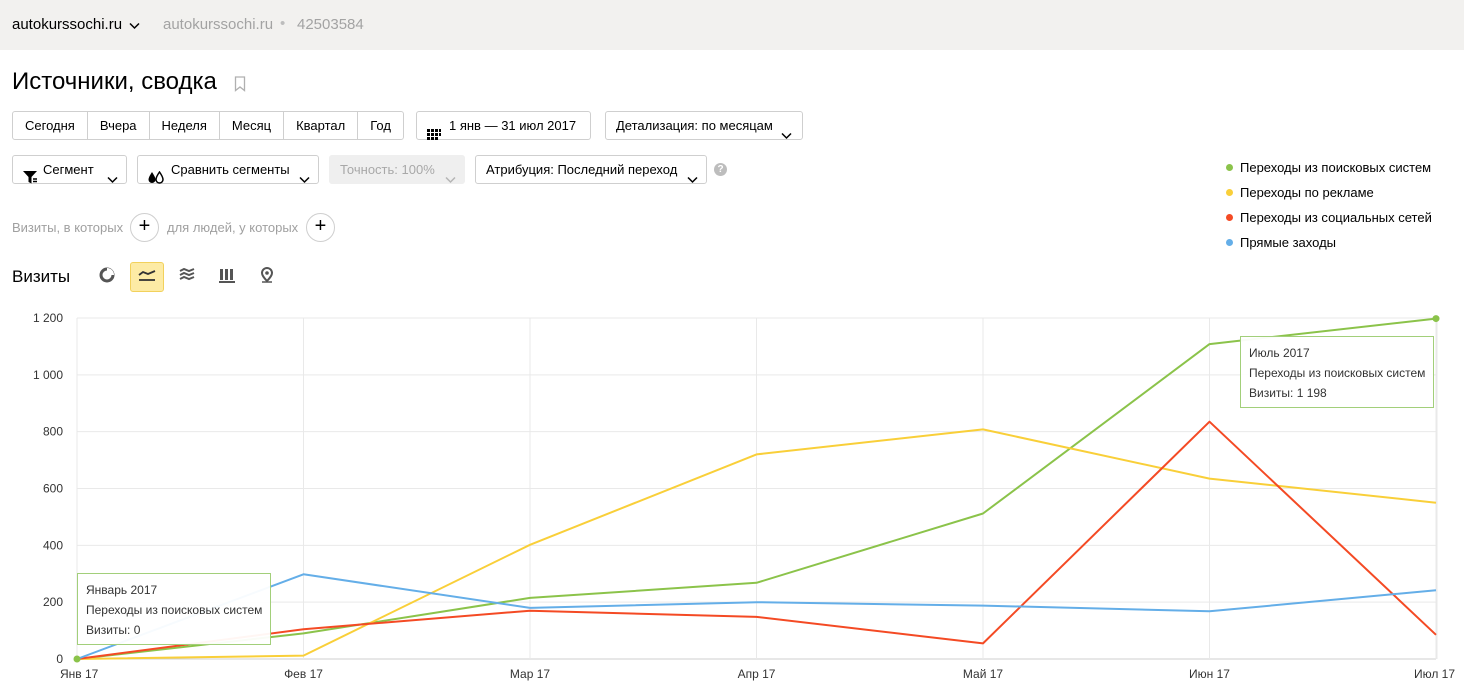  Describe the element at coordinates (330, 24) in the screenshot. I see `counter-id: 42503584` at that location.